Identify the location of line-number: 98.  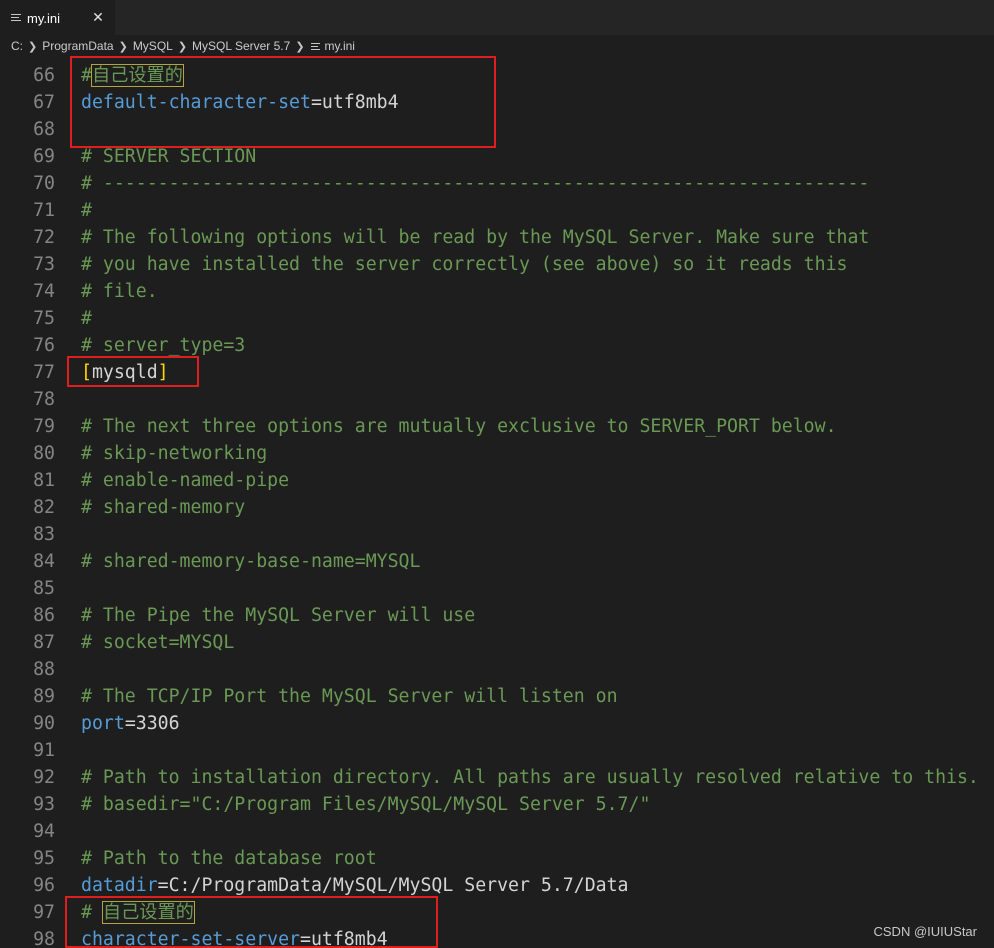
(44, 938).